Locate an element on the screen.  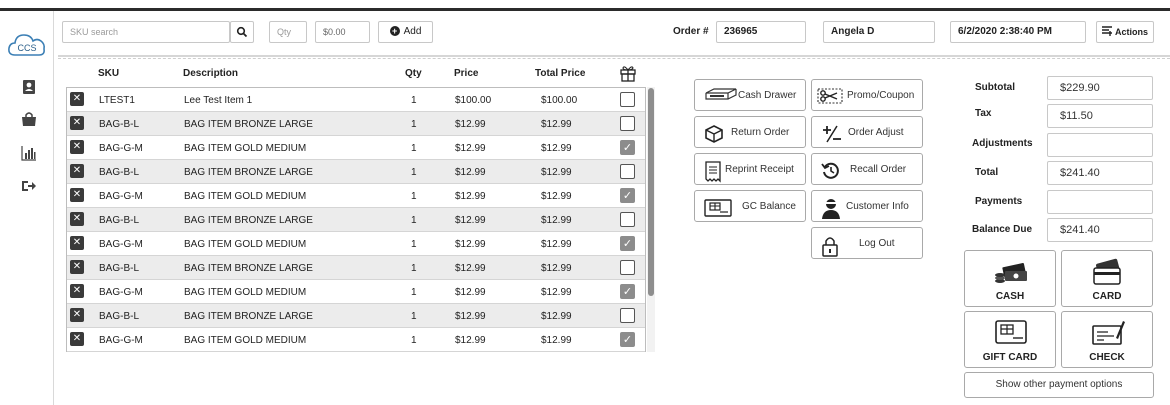
contacts-icon is located at coordinates (29, 87).